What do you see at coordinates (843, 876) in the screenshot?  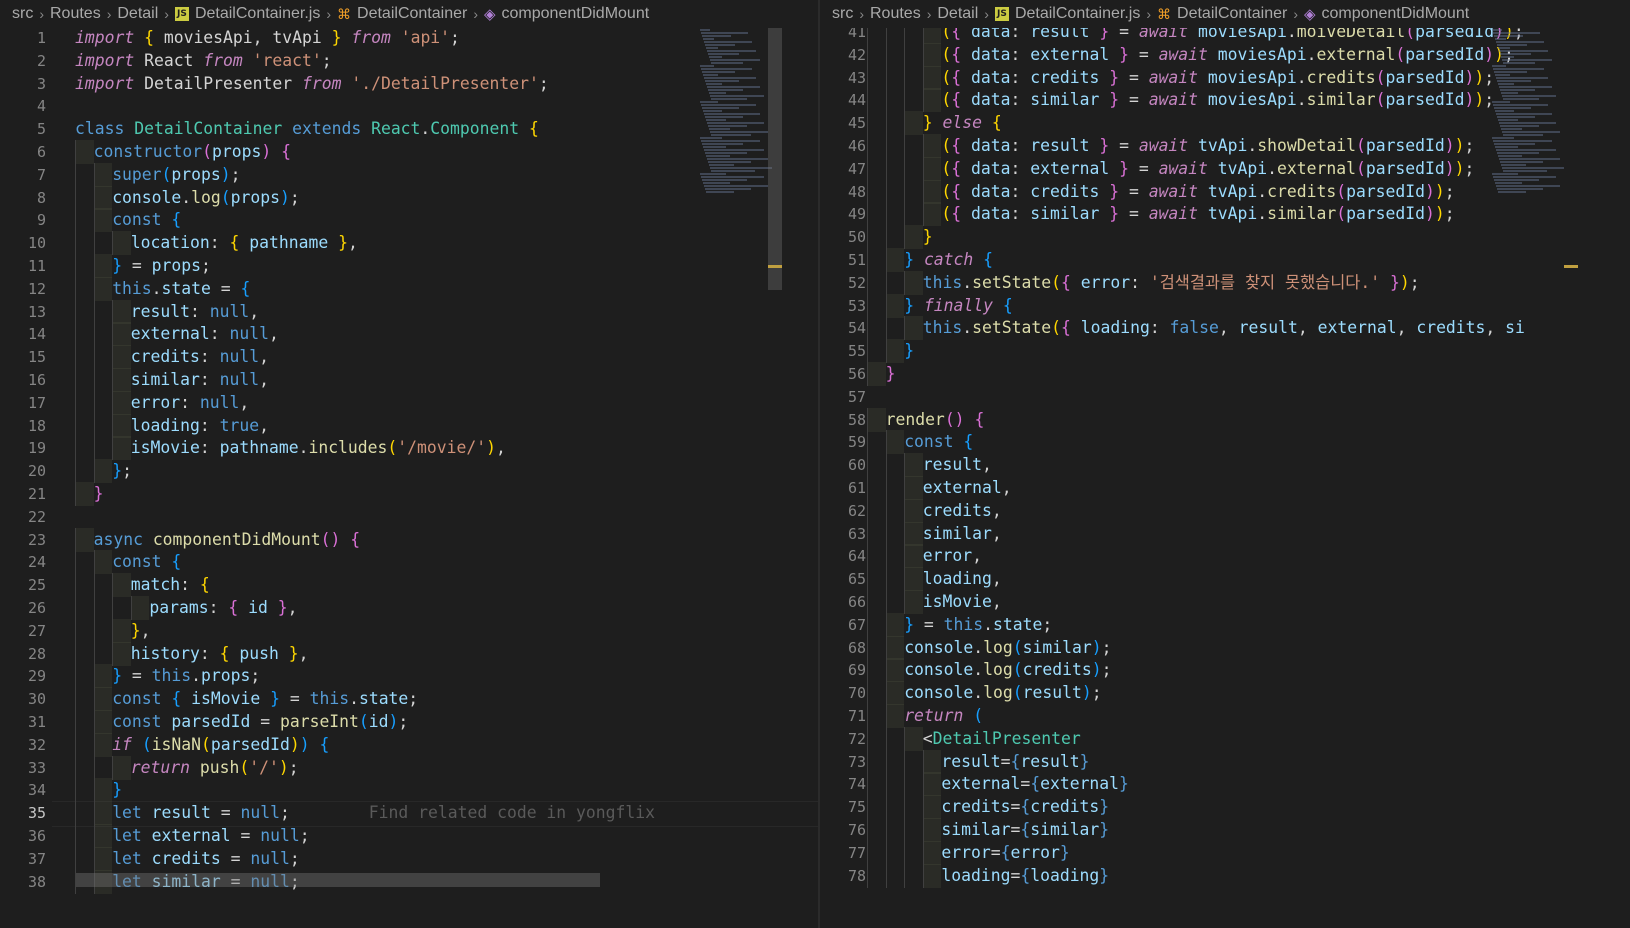 I see `line-number: 78` at bounding box center [843, 876].